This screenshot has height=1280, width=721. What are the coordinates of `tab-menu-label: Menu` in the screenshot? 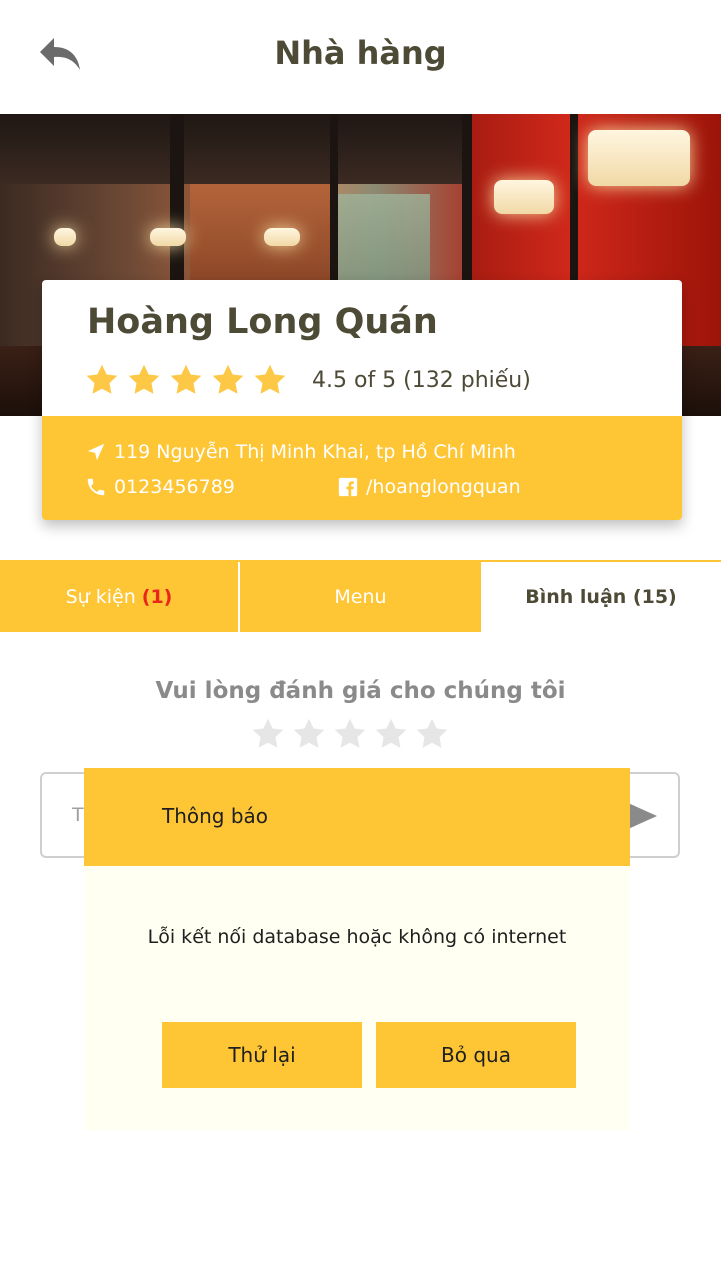 It's located at (360, 597).